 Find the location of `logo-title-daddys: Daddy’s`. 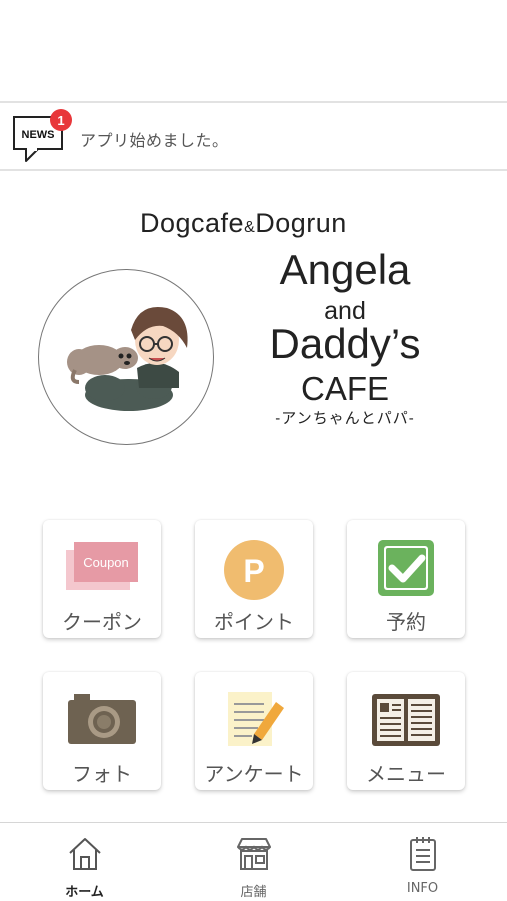

logo-title-daddys: Daddy’s is located at coordinates (345, 343).